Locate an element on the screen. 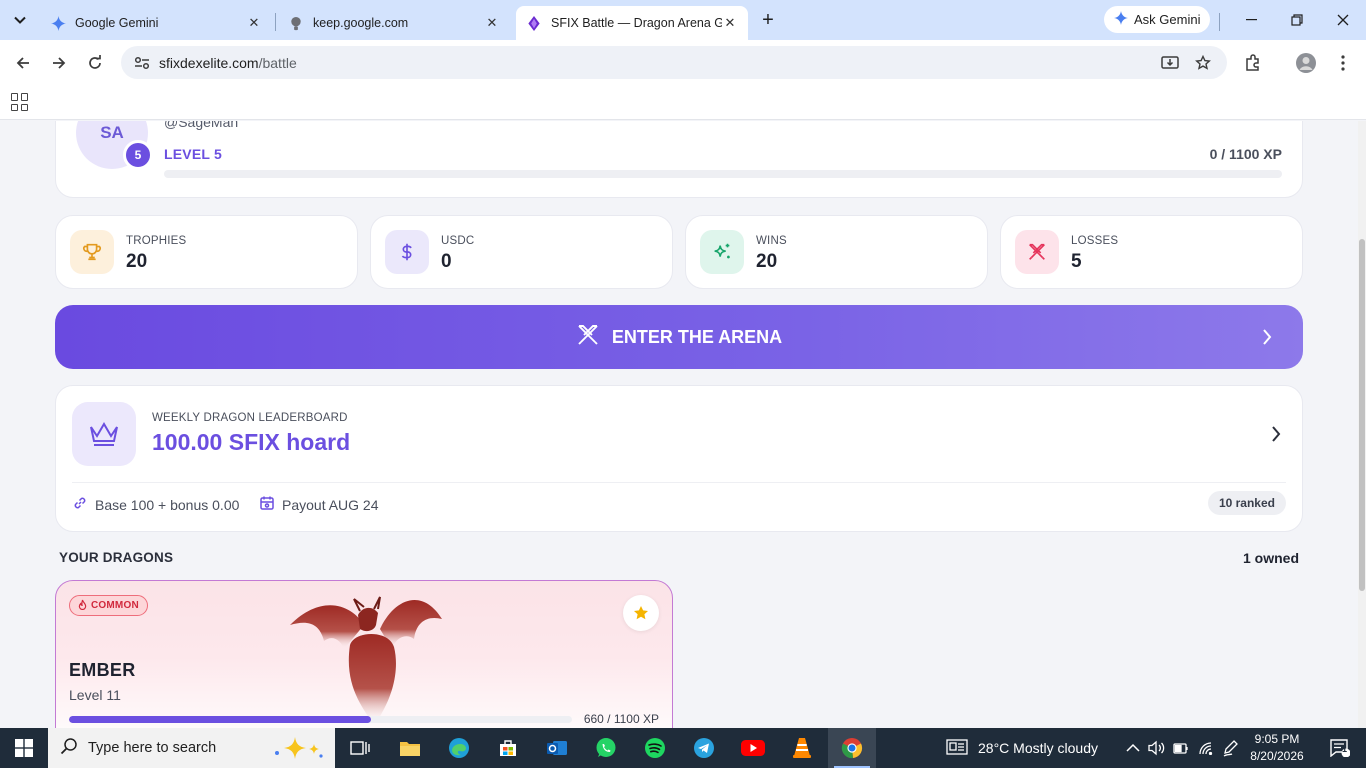 This screenshot has width=1366, height=768. ask-gemini-button: Ask Gemini is located at coordinates (1157, 19).